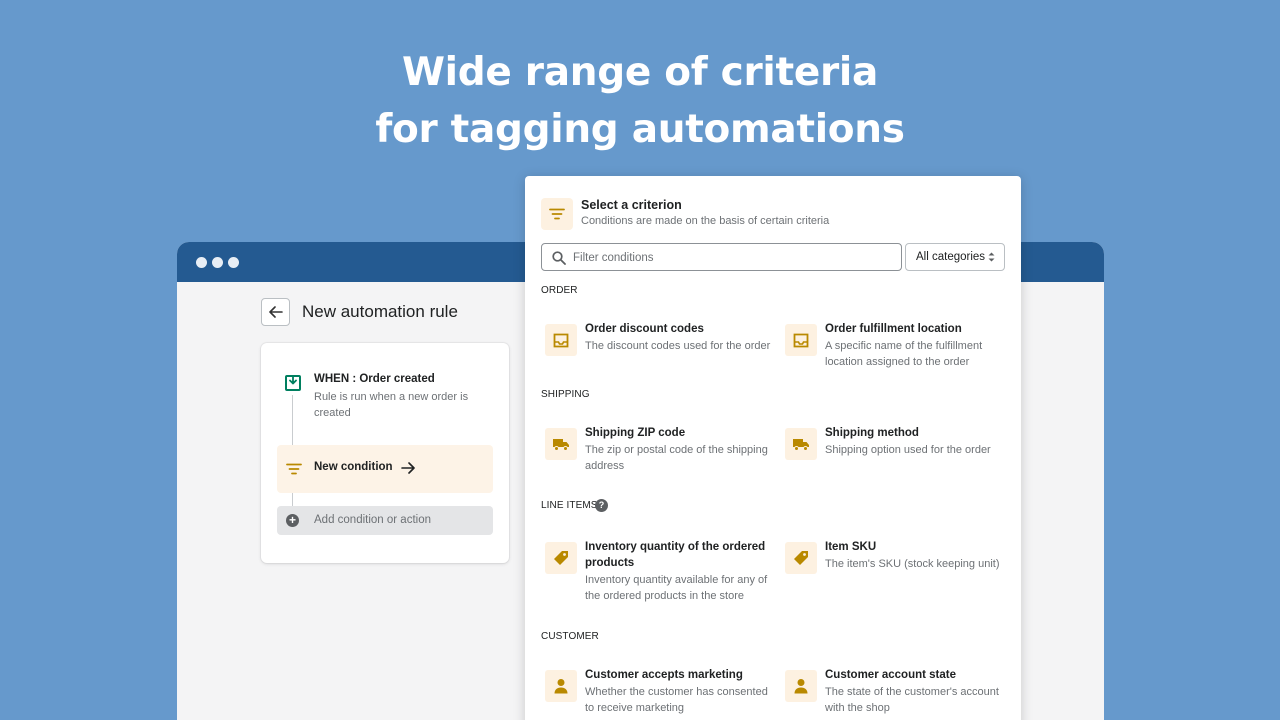  What do you see at coordinates (380, 311) in the screenshot?
I see `page-title: New automation rule` at bounding box center [380, 311].